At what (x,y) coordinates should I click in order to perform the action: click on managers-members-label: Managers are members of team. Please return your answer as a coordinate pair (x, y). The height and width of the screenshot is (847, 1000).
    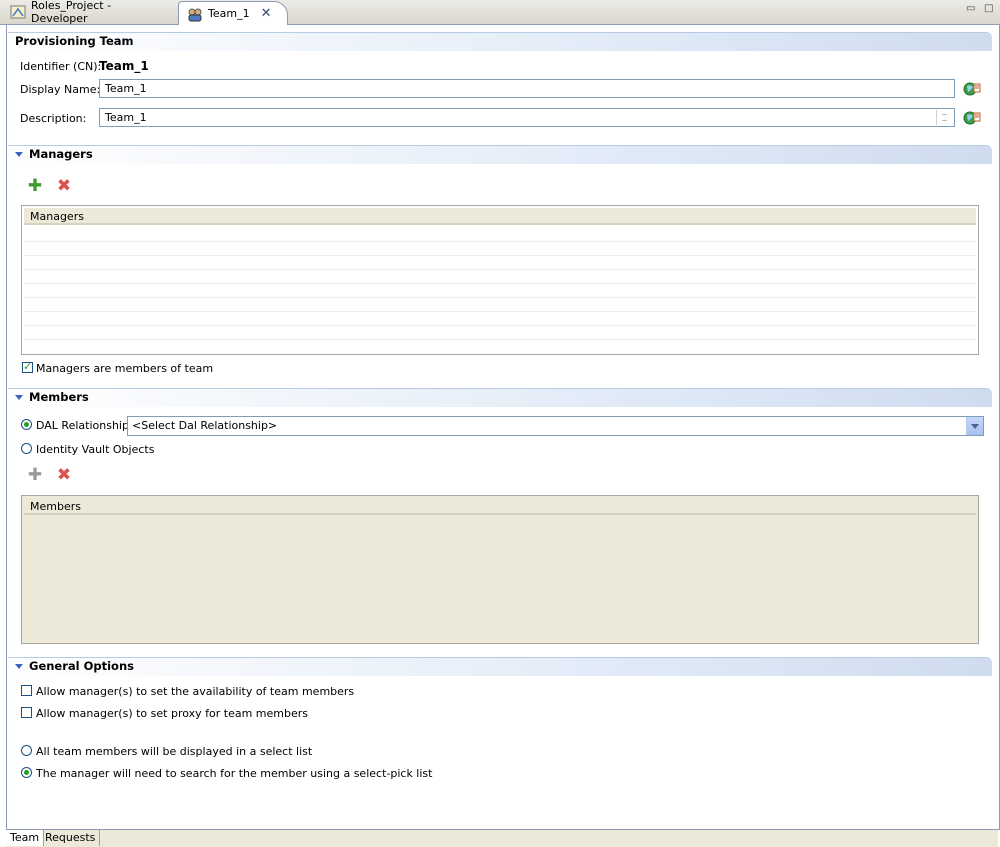
    Looking at the image, I should click on (125, 368).